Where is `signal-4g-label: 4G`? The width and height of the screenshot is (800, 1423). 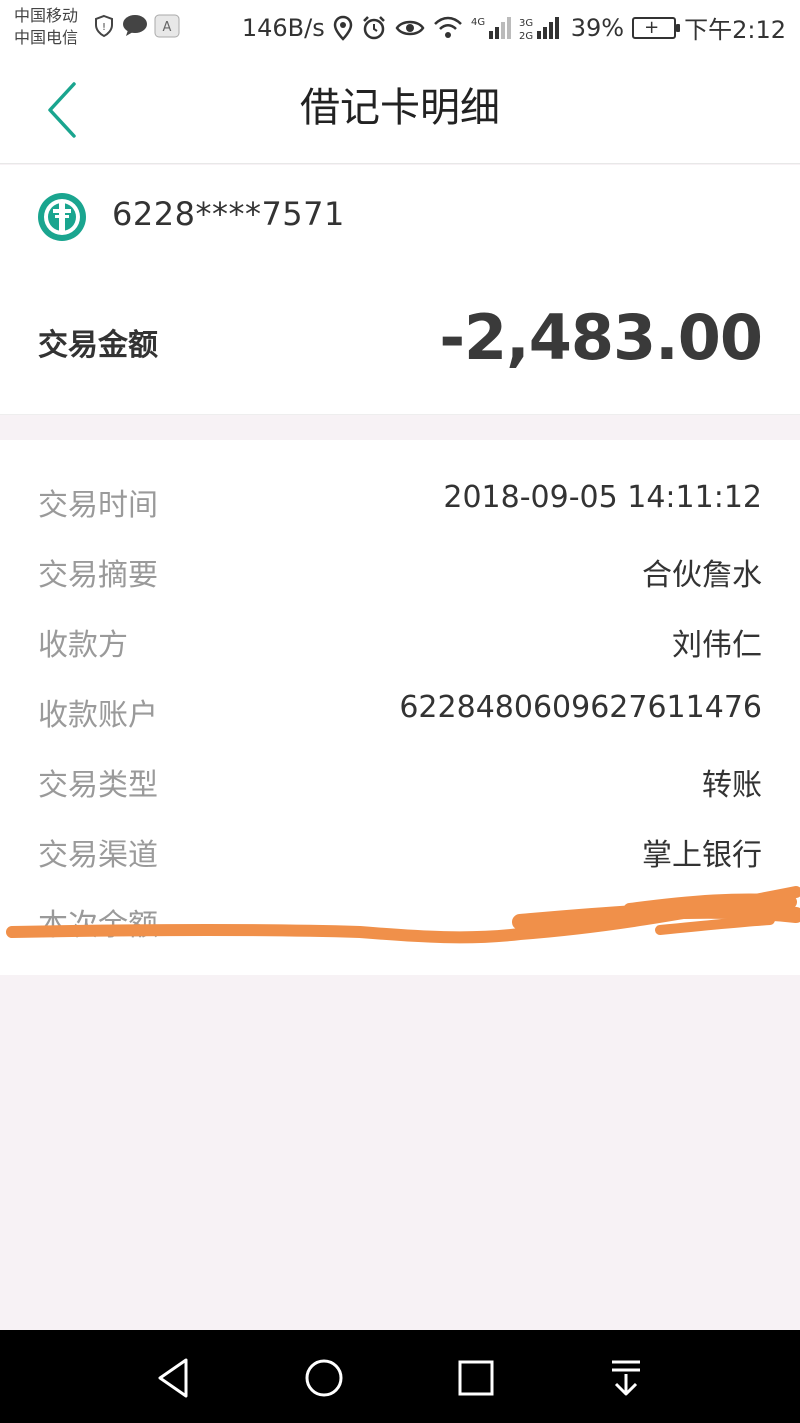
signal-4g-label: 4G is located at coordinates (478, 22).